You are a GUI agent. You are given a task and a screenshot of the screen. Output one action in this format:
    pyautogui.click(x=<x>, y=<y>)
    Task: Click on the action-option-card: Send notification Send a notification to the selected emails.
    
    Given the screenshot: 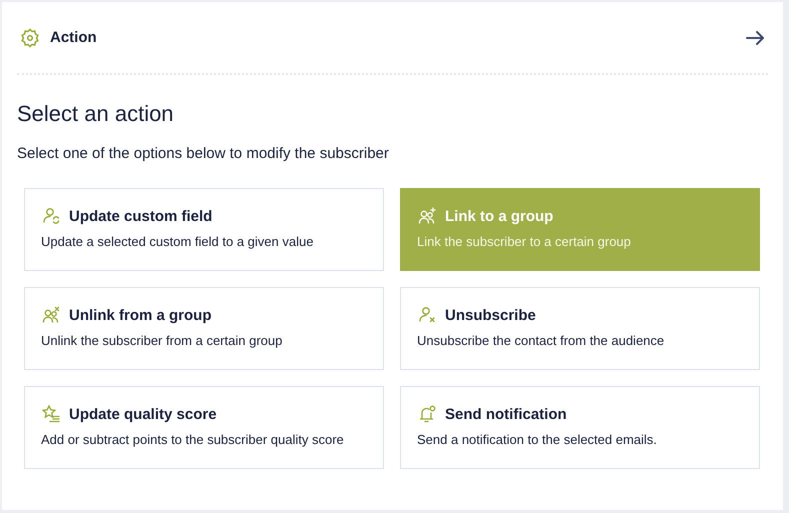 What is the action you would take?
    pyautogui.click(x=580, y=427)
    